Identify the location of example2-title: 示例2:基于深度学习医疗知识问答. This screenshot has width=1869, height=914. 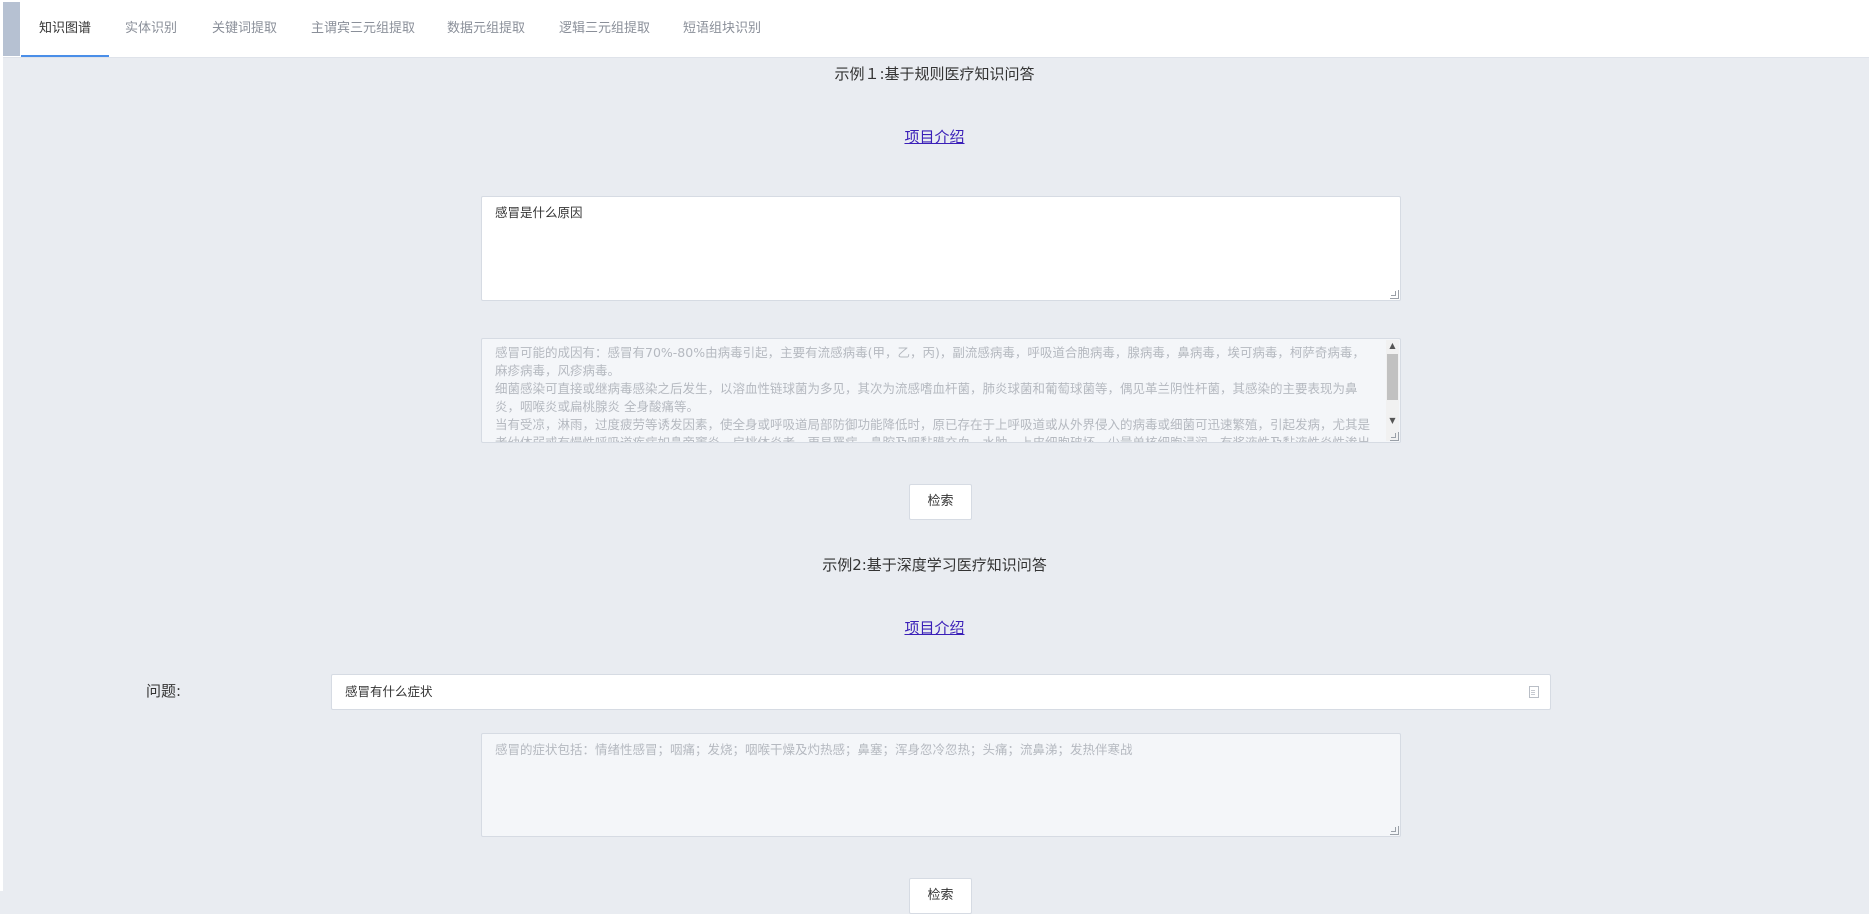
(934, 565).